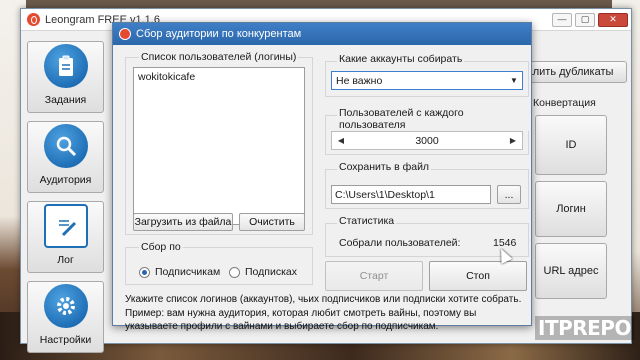 This screenshot has width=640, height=360. I want to click on close-button: ✕, so click(613, 19).